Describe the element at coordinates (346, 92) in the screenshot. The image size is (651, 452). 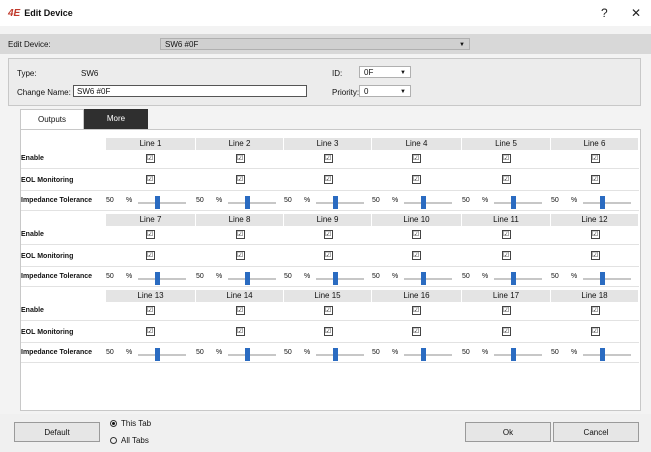
I see `priority-label: Priority:` at that location.